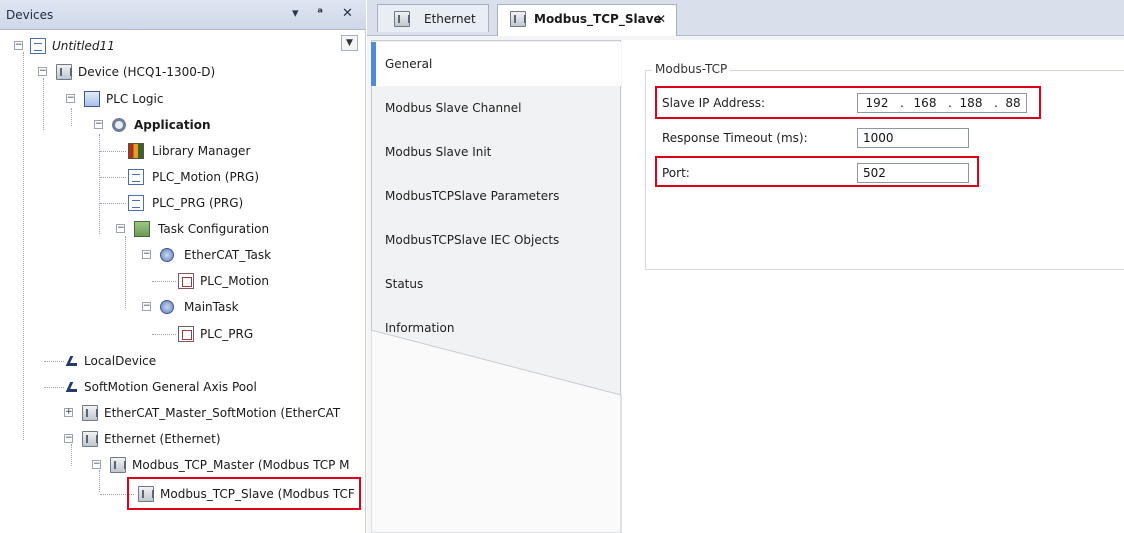  What do you see at coordinates (68, 412) in the screenshot?
I see `expand-icon: +` at bounding box center [68, 412].